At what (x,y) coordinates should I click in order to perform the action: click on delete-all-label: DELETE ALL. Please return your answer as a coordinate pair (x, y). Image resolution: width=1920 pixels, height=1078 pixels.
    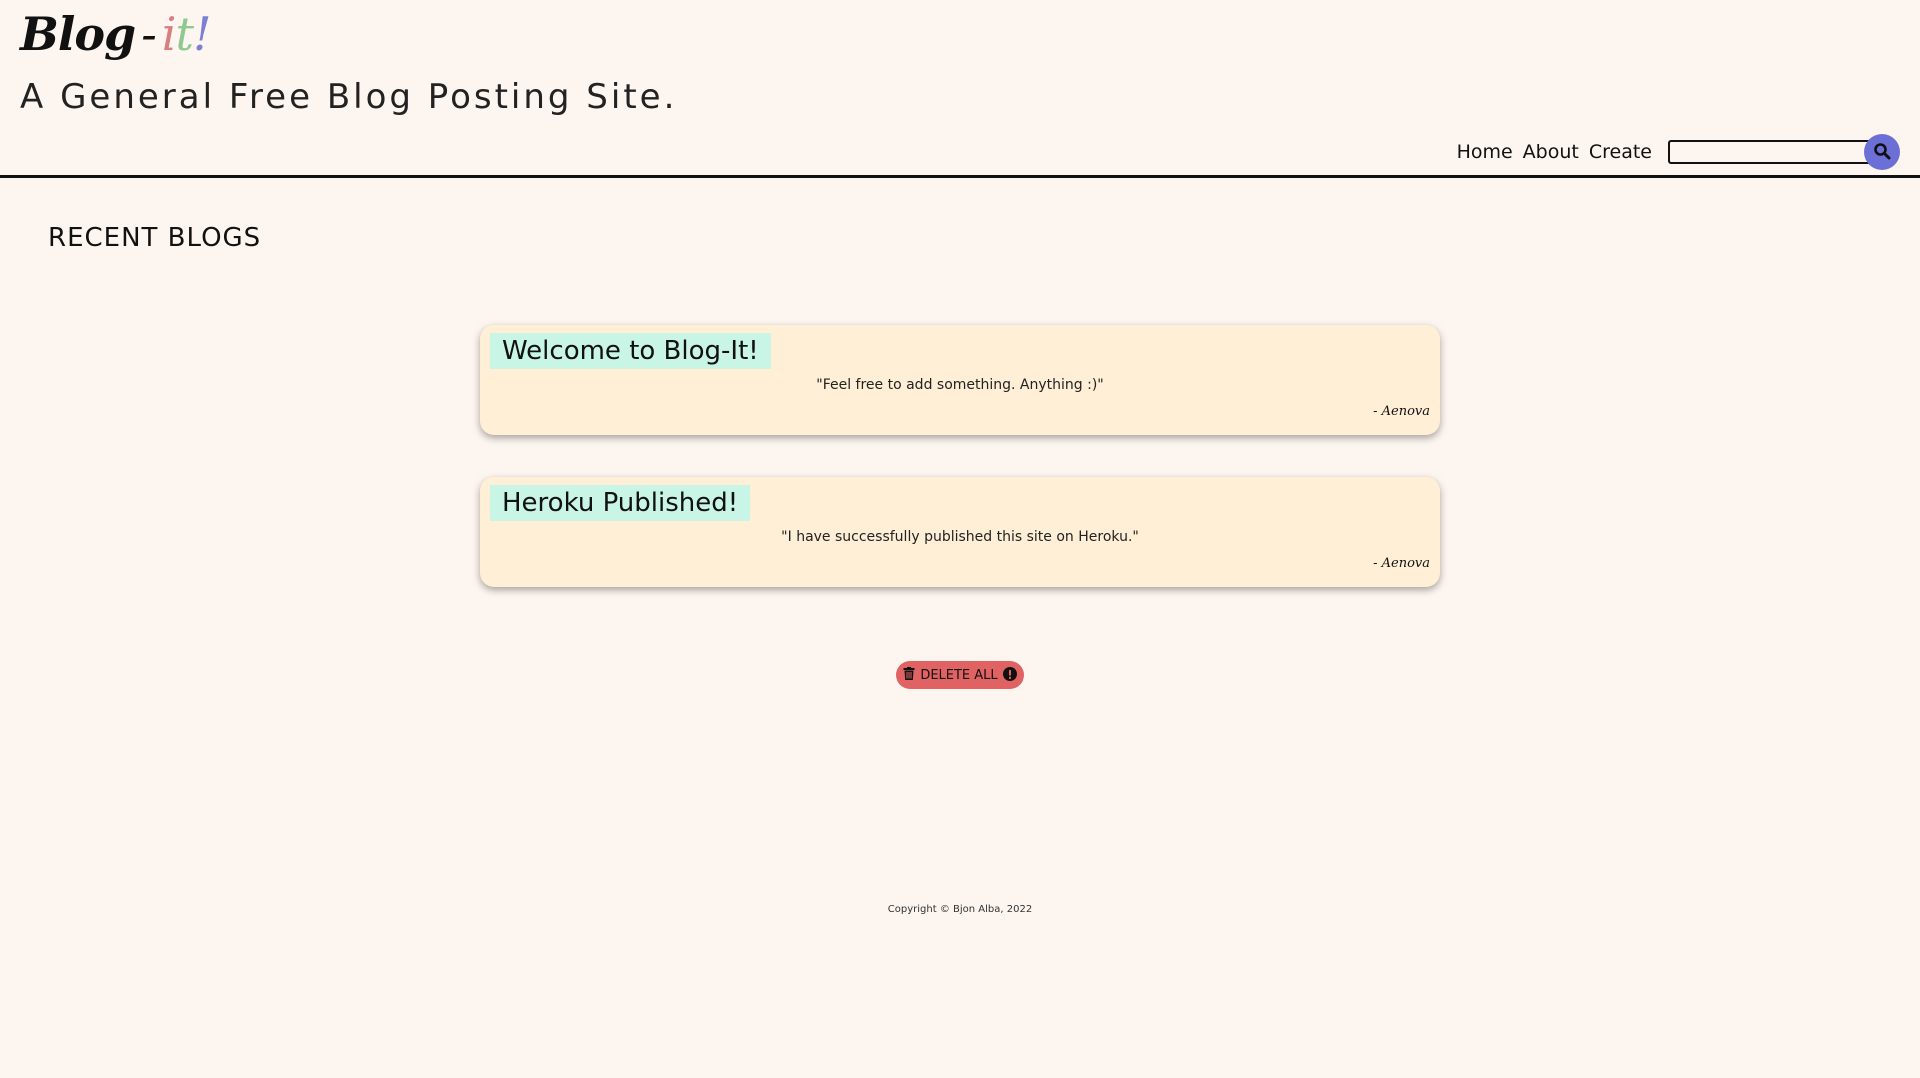
    Looking at the image, I should click on (959, 675).